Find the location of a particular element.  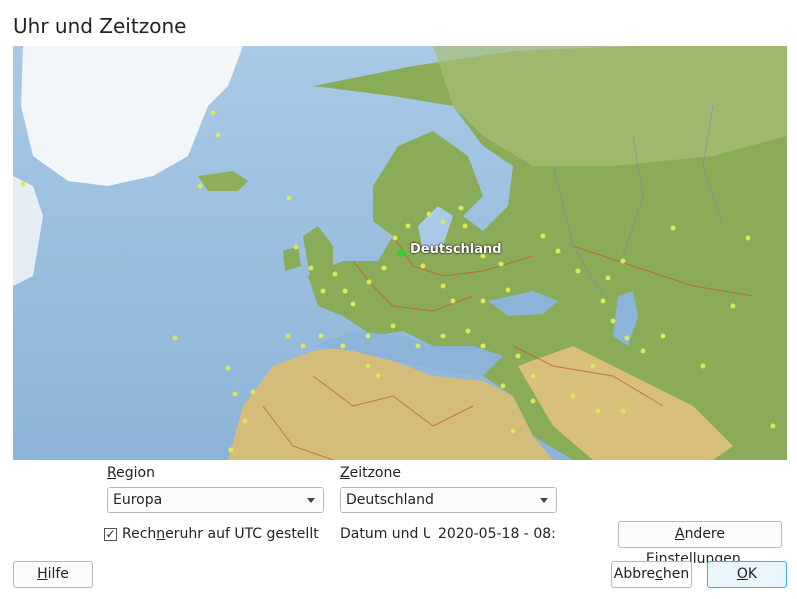

selected-timezone-marker is located at coordinates (401, 253).